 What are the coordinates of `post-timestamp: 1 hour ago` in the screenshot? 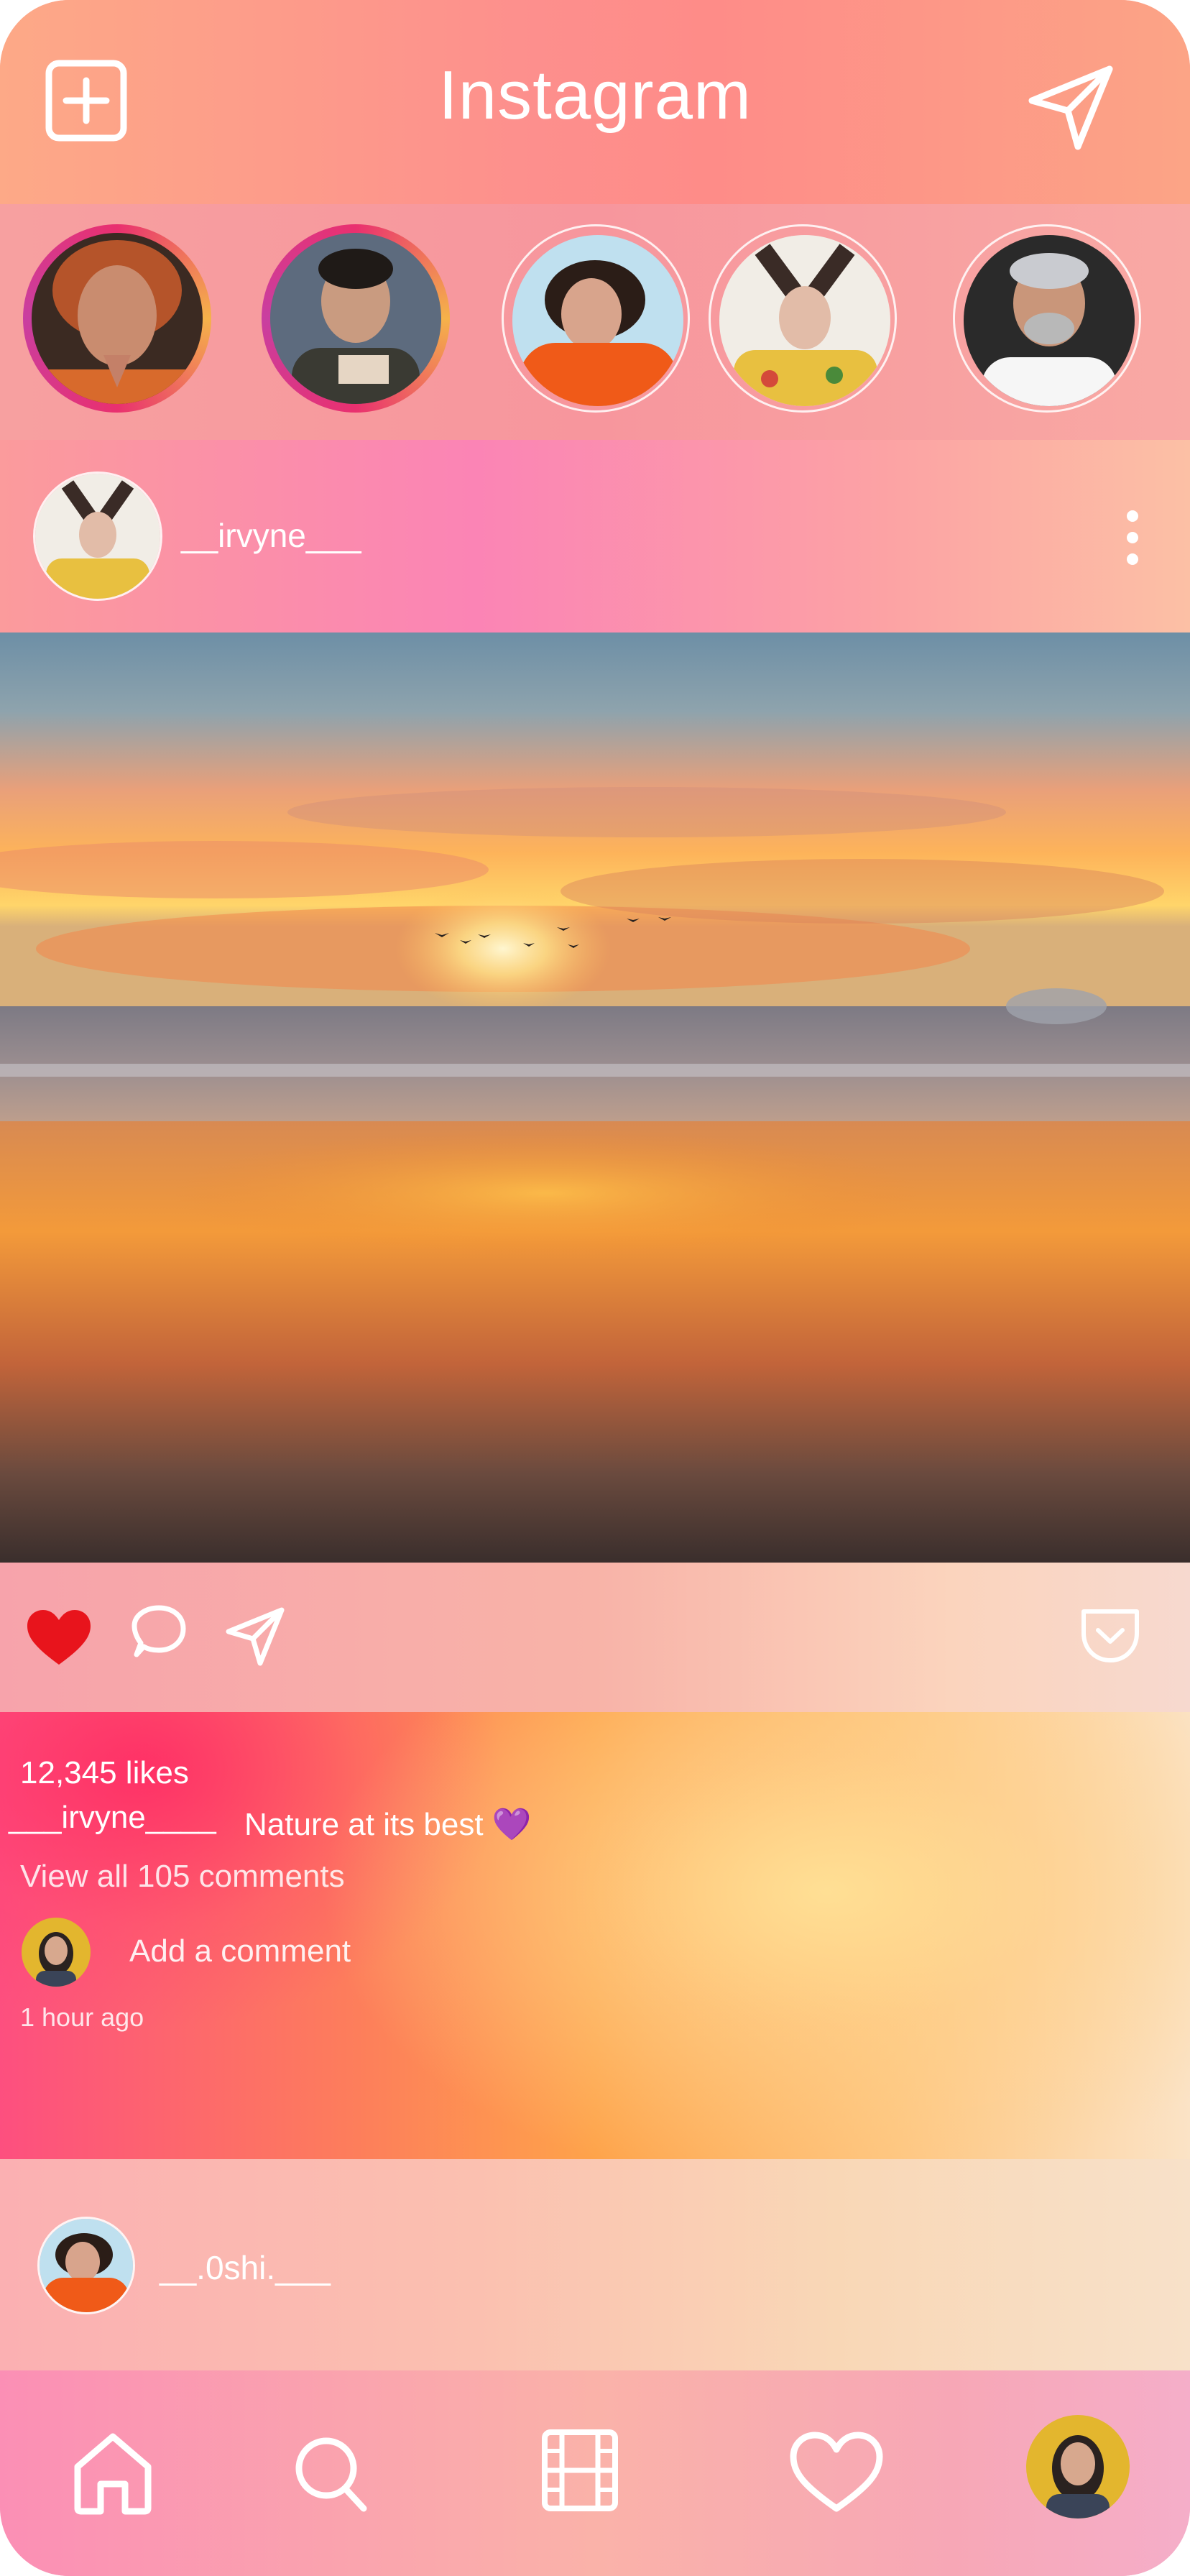 It's located at (82, 2017).